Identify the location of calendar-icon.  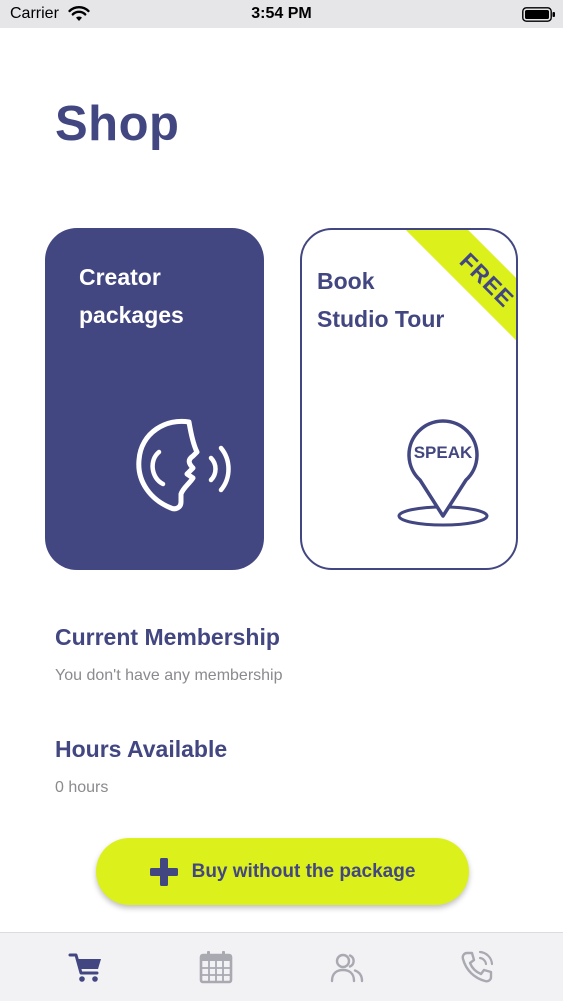
(216, 967).